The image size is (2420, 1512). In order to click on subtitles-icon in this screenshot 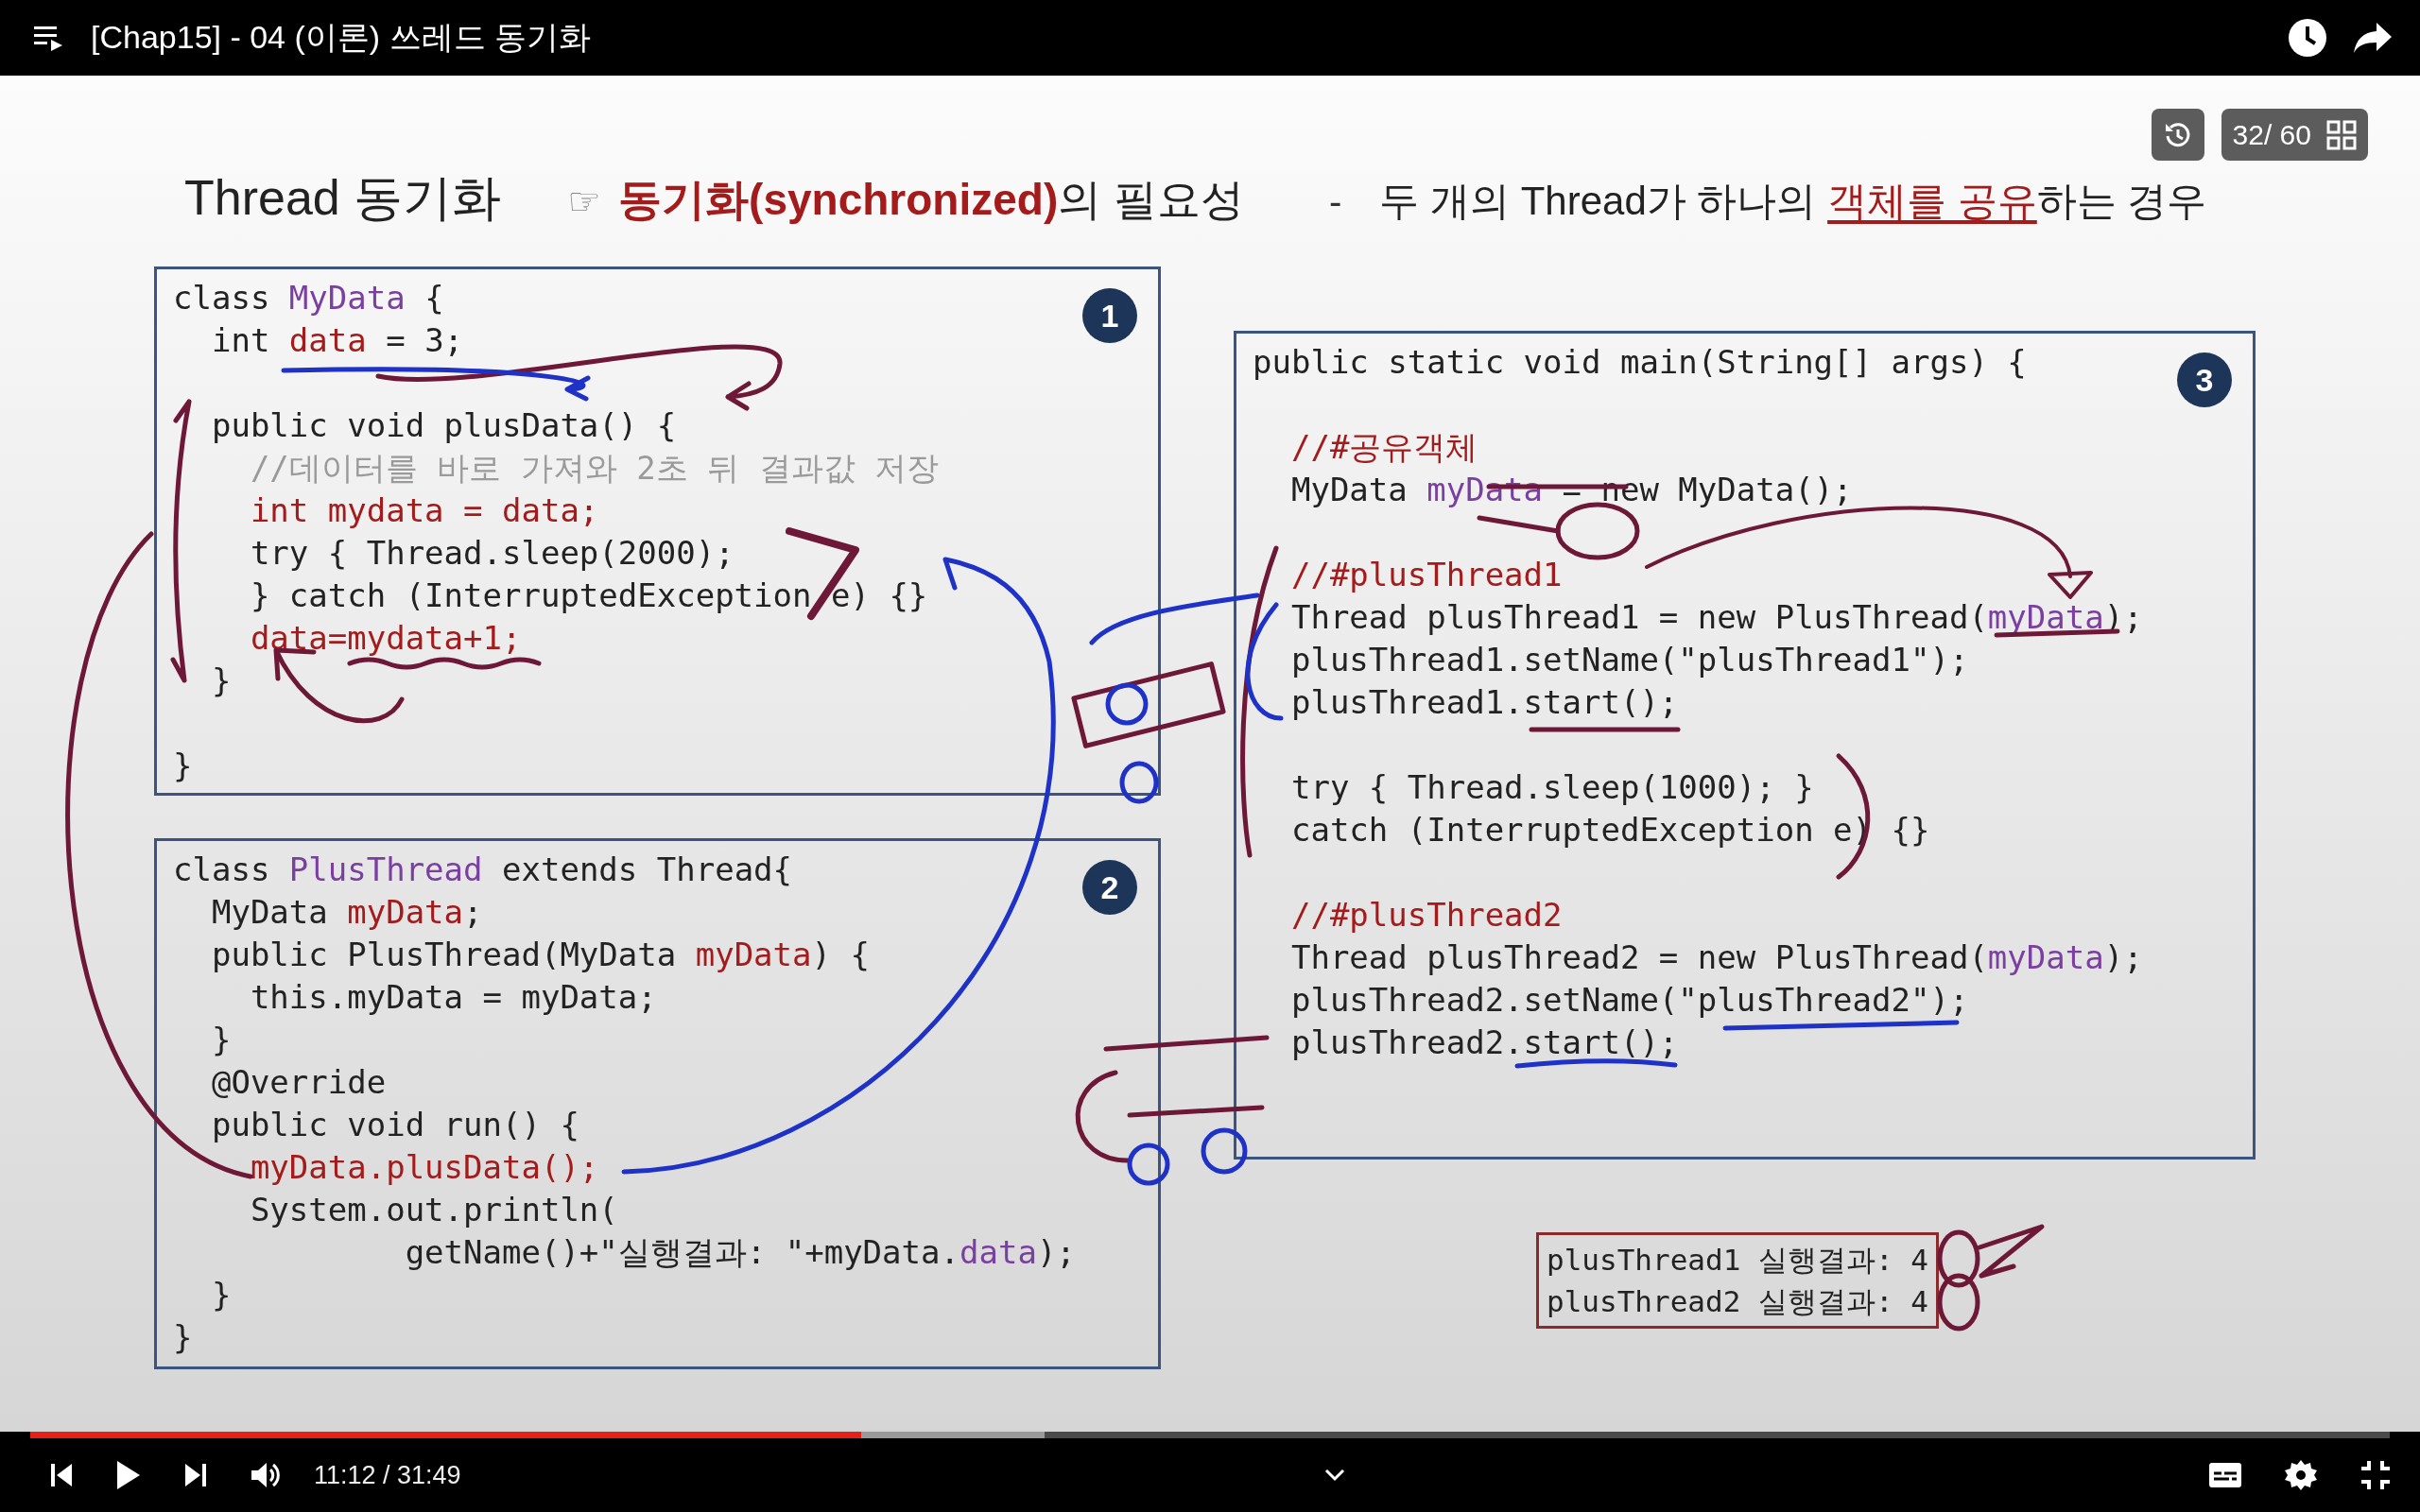, I will do `click(2225, 1475)`.